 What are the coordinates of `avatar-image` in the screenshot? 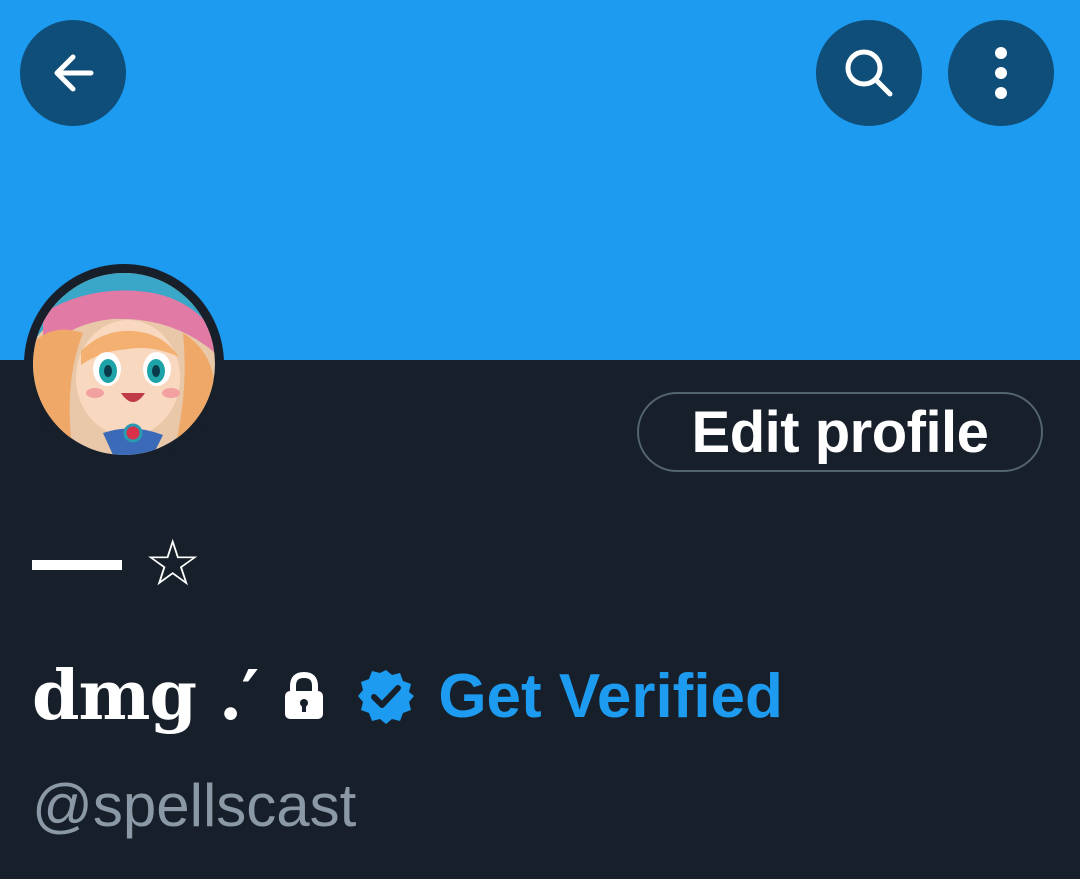 It's located at (124, 364).